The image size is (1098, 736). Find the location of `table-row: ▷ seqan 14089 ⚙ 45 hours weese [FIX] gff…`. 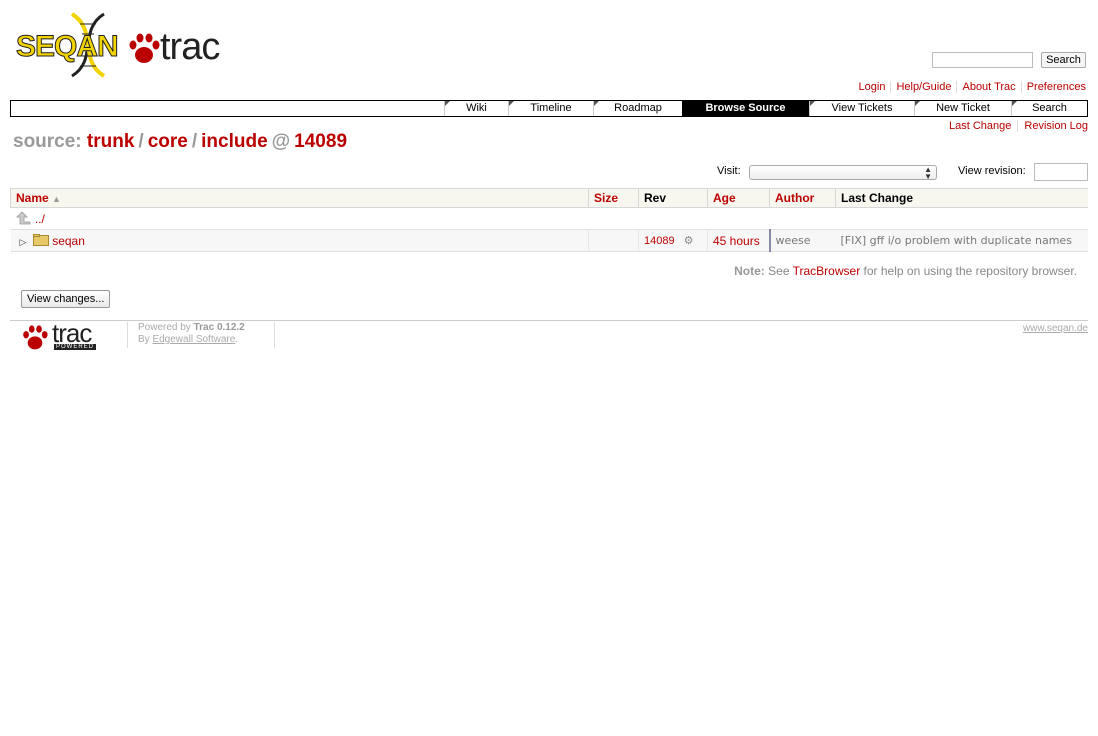

table-row: ▷ seqan 14089 ⚙ 45 hours weese [FIX] gff… is located at coordinates (549, 240).